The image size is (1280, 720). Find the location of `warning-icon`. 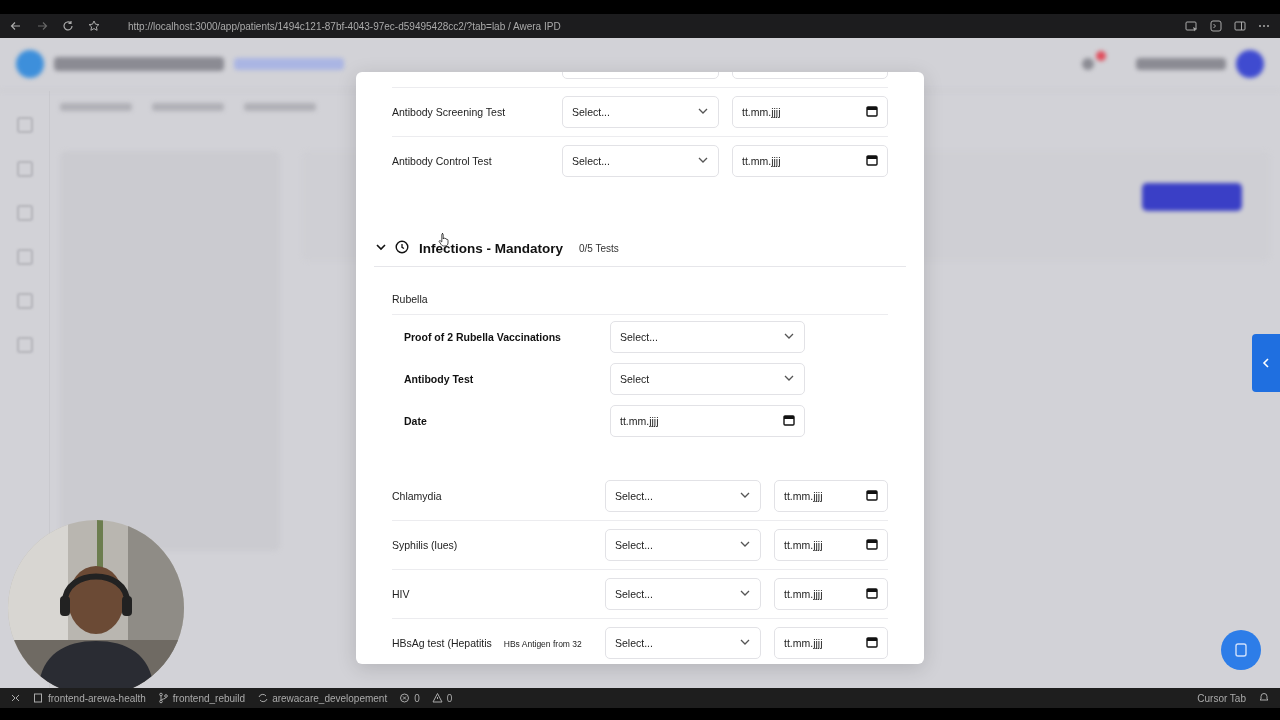

warning-icon is located at coordinates (437, 698).